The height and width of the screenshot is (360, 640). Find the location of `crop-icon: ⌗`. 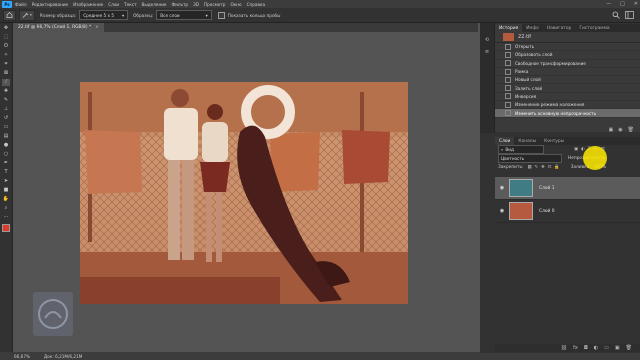

crop-icon: ⌗ is located at coordinates (6, 64).